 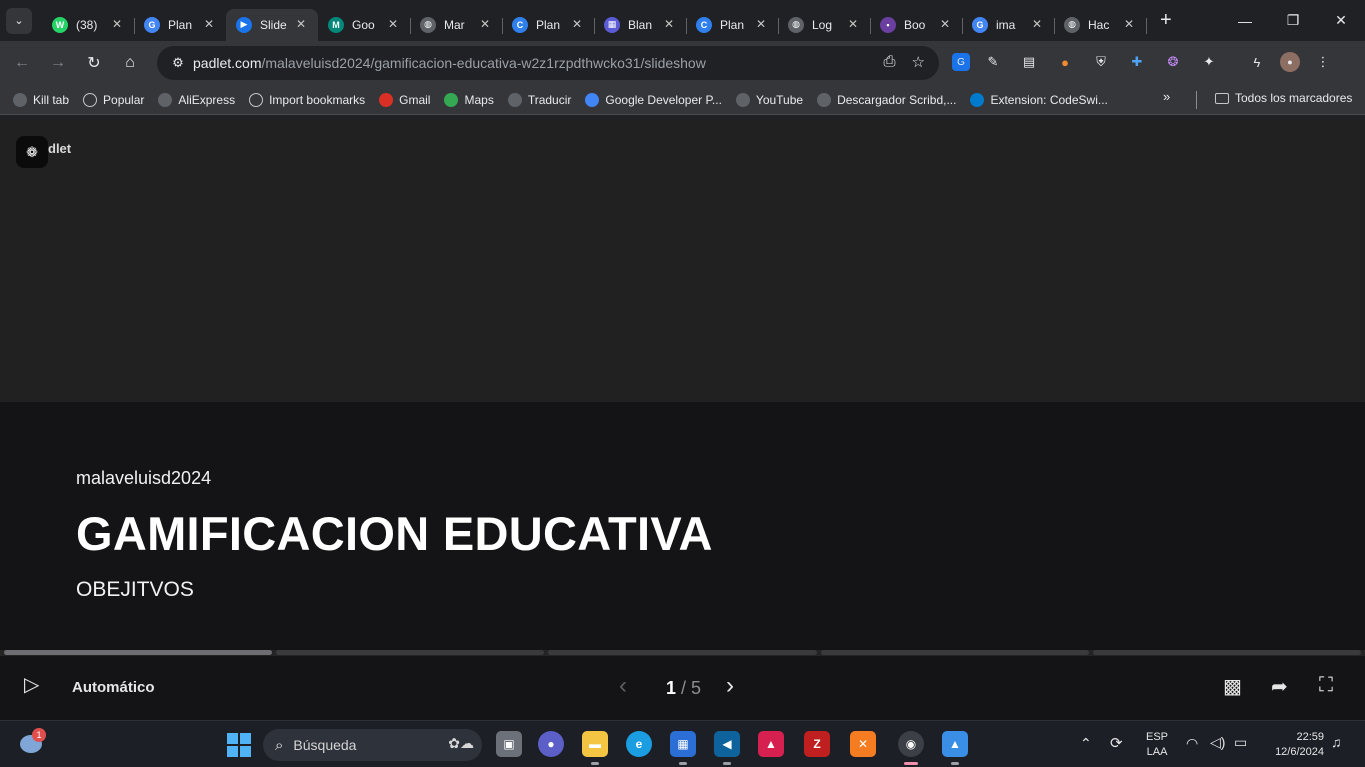 What do you see at coordinates (19, 20) in the screenshot?
I see `tab-search-button: ⌄` at bounding box center [19, 20].